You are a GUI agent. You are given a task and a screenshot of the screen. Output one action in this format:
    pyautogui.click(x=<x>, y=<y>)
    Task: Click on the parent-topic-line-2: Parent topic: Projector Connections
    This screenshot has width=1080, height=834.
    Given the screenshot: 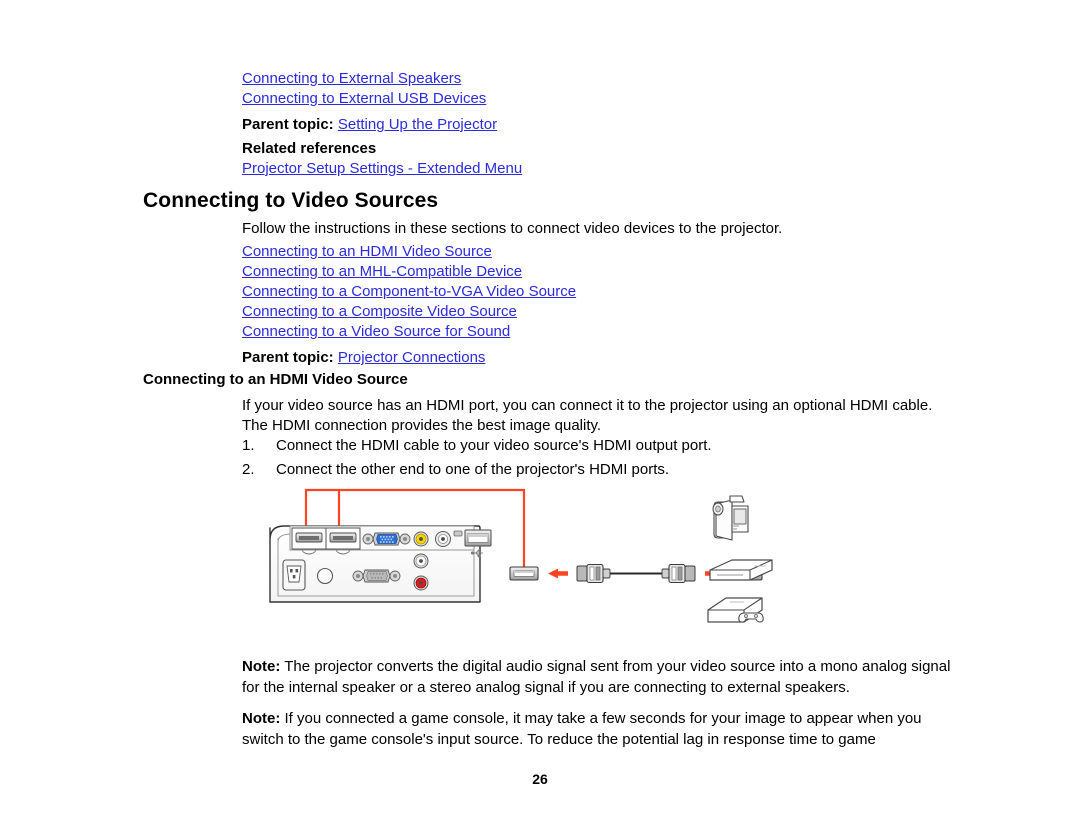 What is the action you would take?
    pyautogui.click(x=363, y=358)
    